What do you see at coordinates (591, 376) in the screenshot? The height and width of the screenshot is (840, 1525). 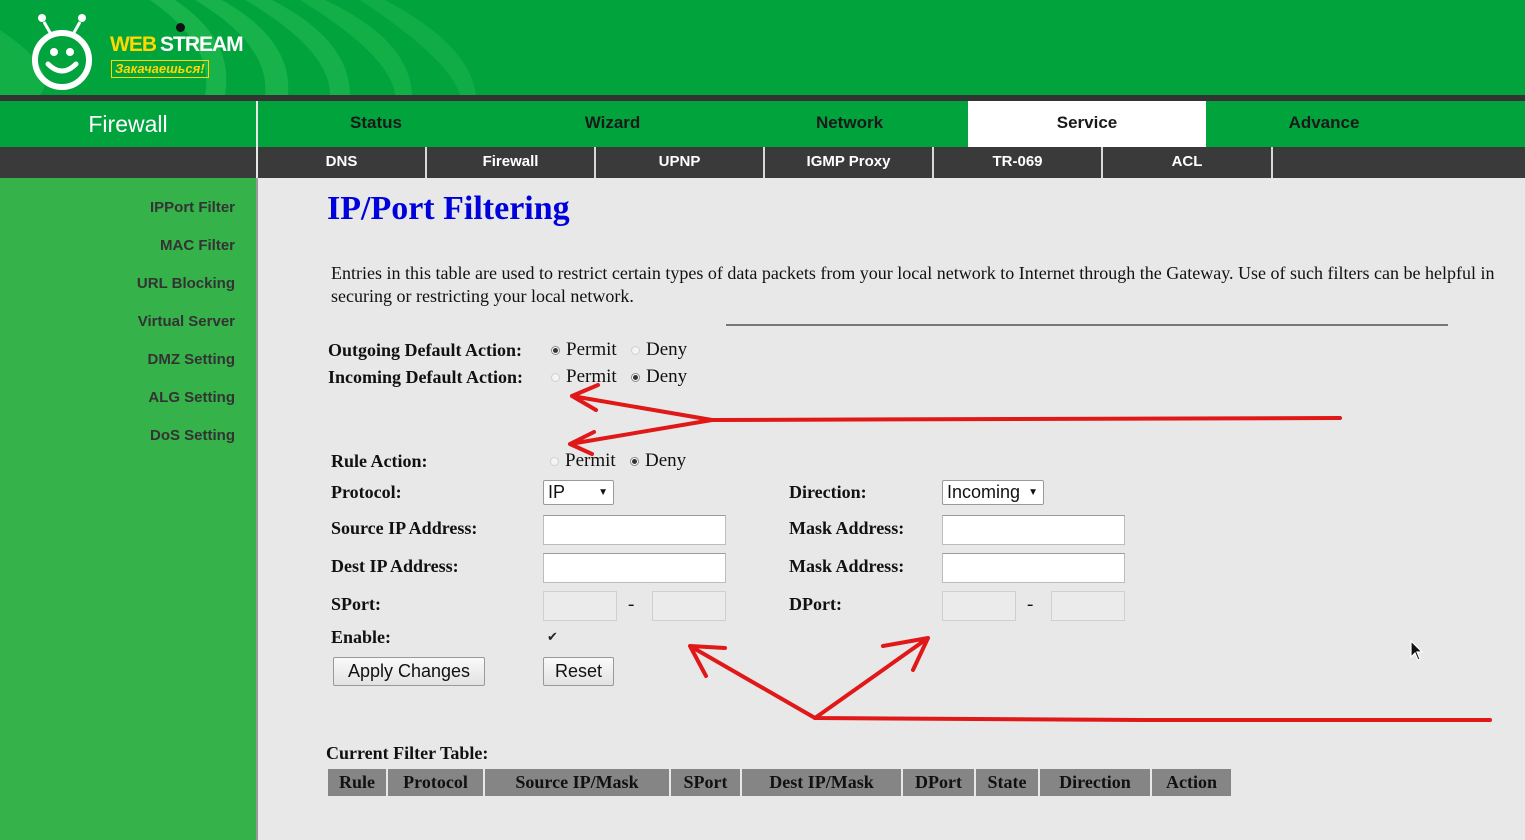 I see `incoming-permit-label: Permit` at bounding box center [591, 376].